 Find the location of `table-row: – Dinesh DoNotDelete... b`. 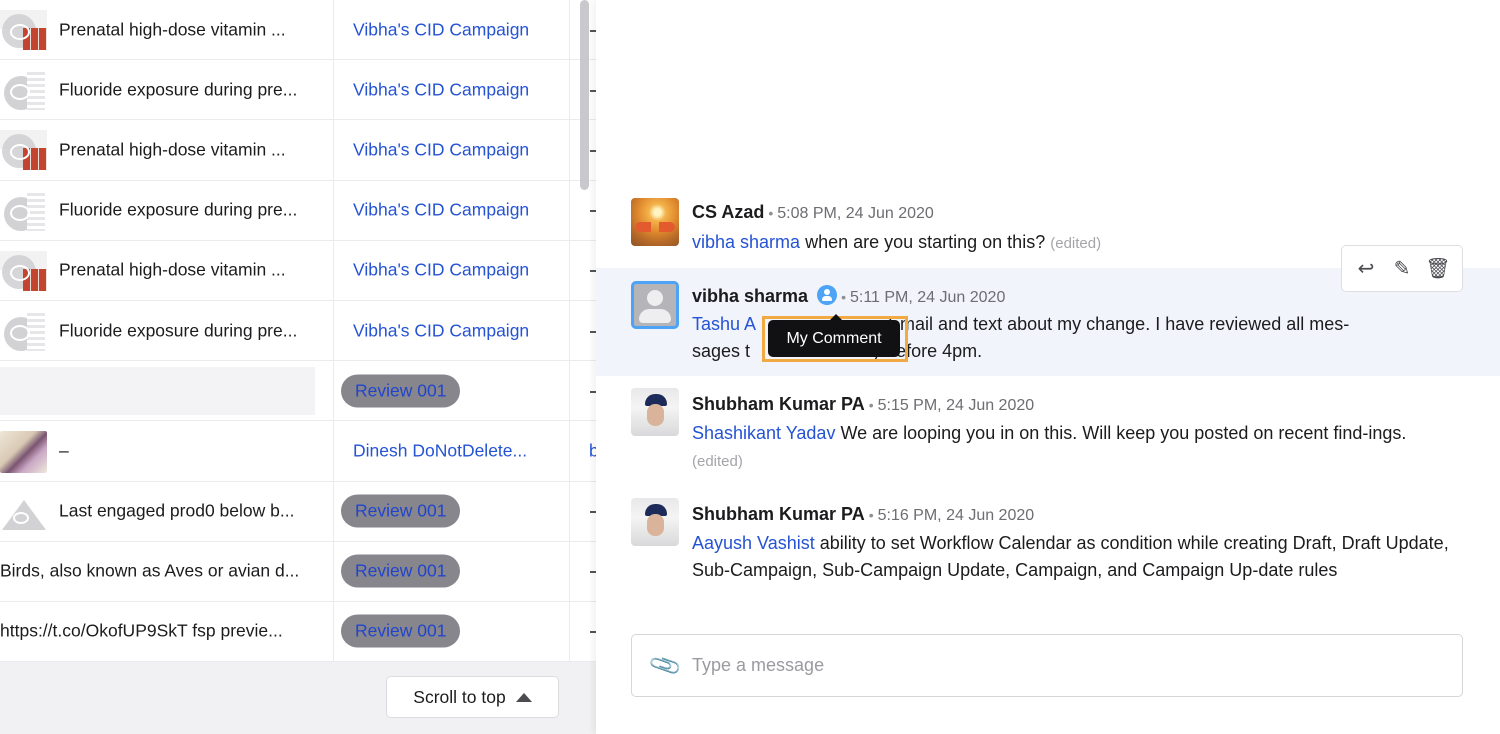

table-row: – Dinesh DoNotDelete... b is located at coordinates (298, 451).